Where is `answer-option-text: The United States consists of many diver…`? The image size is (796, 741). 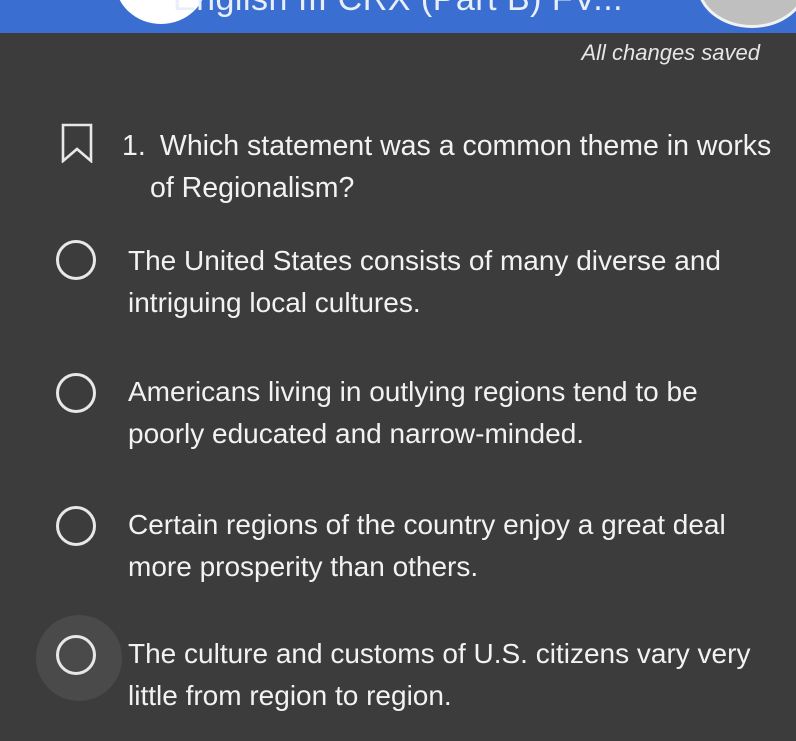 answer-option-text: The United States consists of many diver… is located at coordinates (458, 282).